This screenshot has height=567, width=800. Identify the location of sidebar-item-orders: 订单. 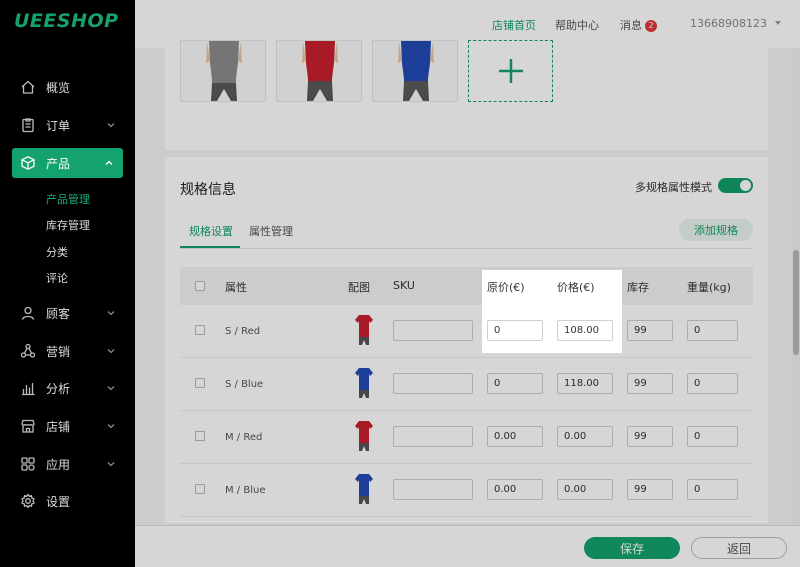
(67, 125).